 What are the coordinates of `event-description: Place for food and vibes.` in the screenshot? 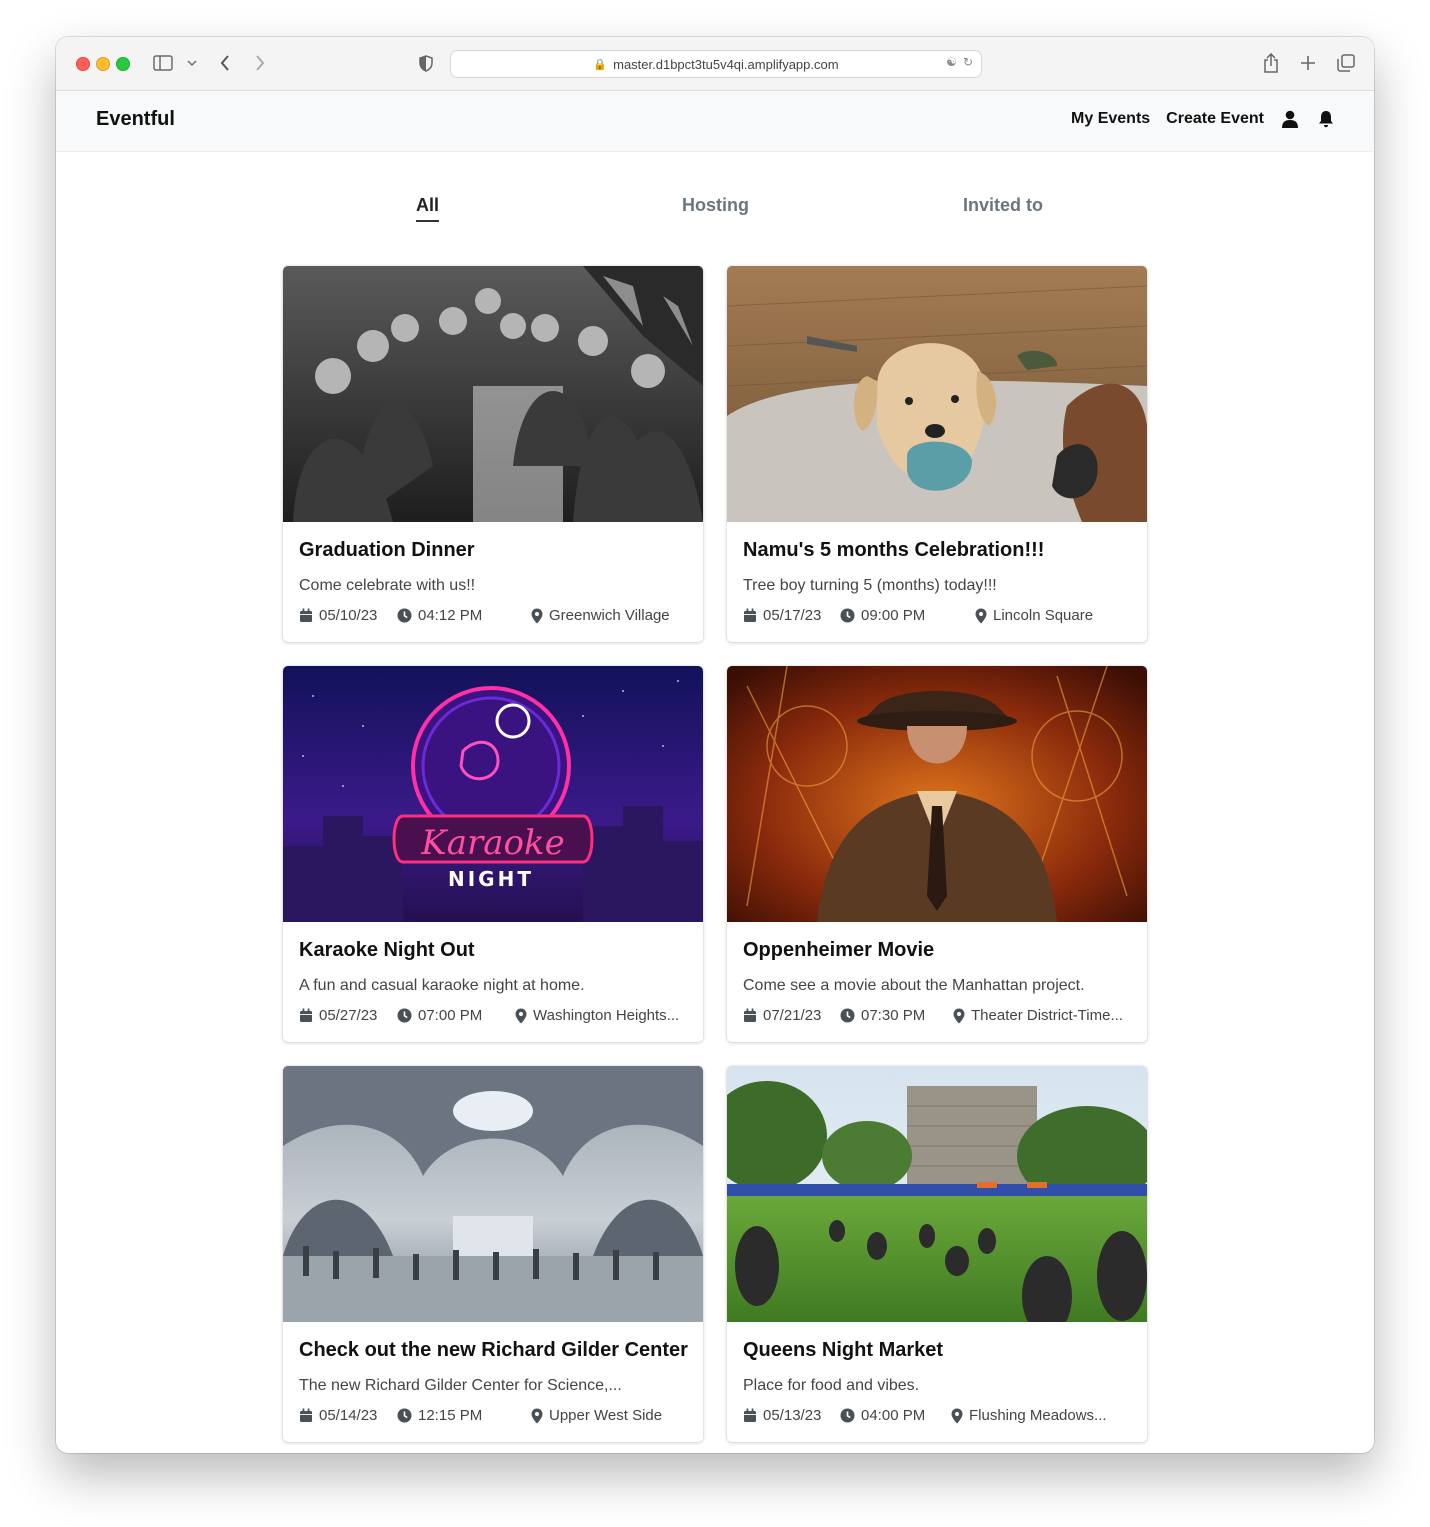 It's located at (831, 1385).